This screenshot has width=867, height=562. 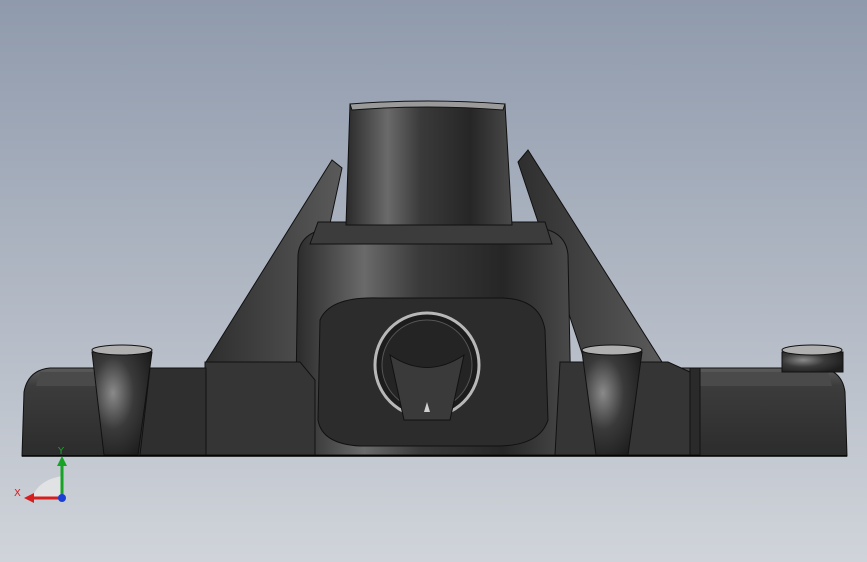 What do you see at coordinates (812, 358) in the screenshot?
I see `bolt-boss-right` at bounding box center [812, 358].